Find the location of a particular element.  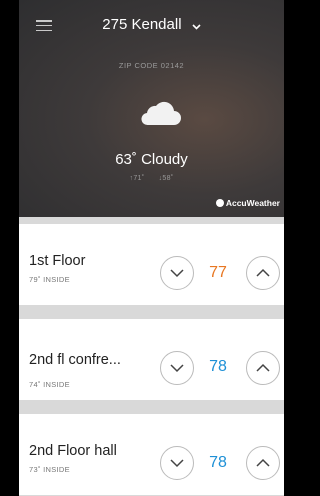

cloud-icon is located at coordinates (160, 114).